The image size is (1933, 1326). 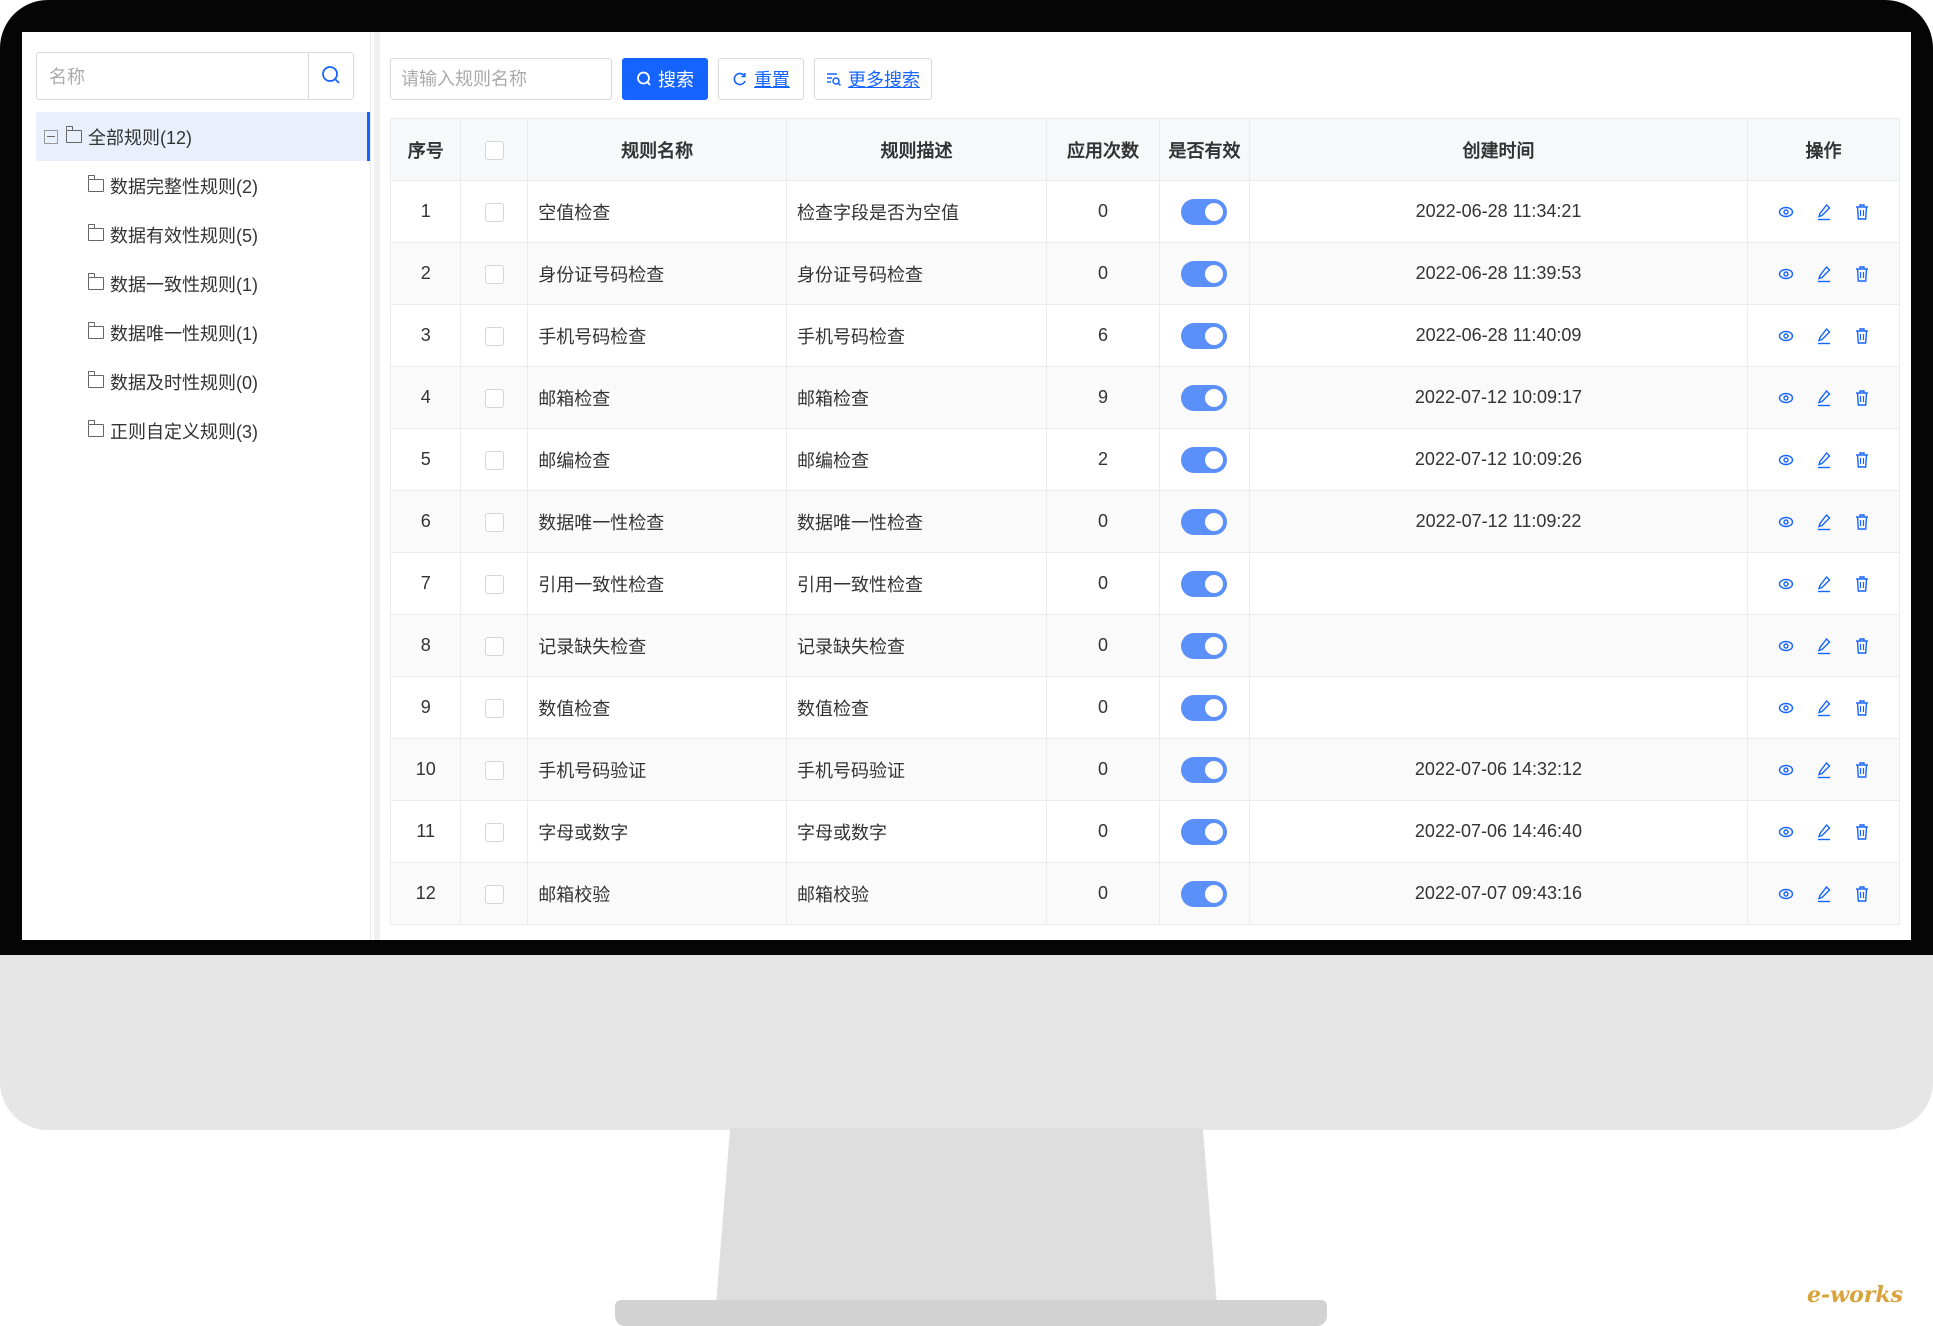 I want to click on cell-rule-desc: 邮编检查, so click(x=917, y=459).